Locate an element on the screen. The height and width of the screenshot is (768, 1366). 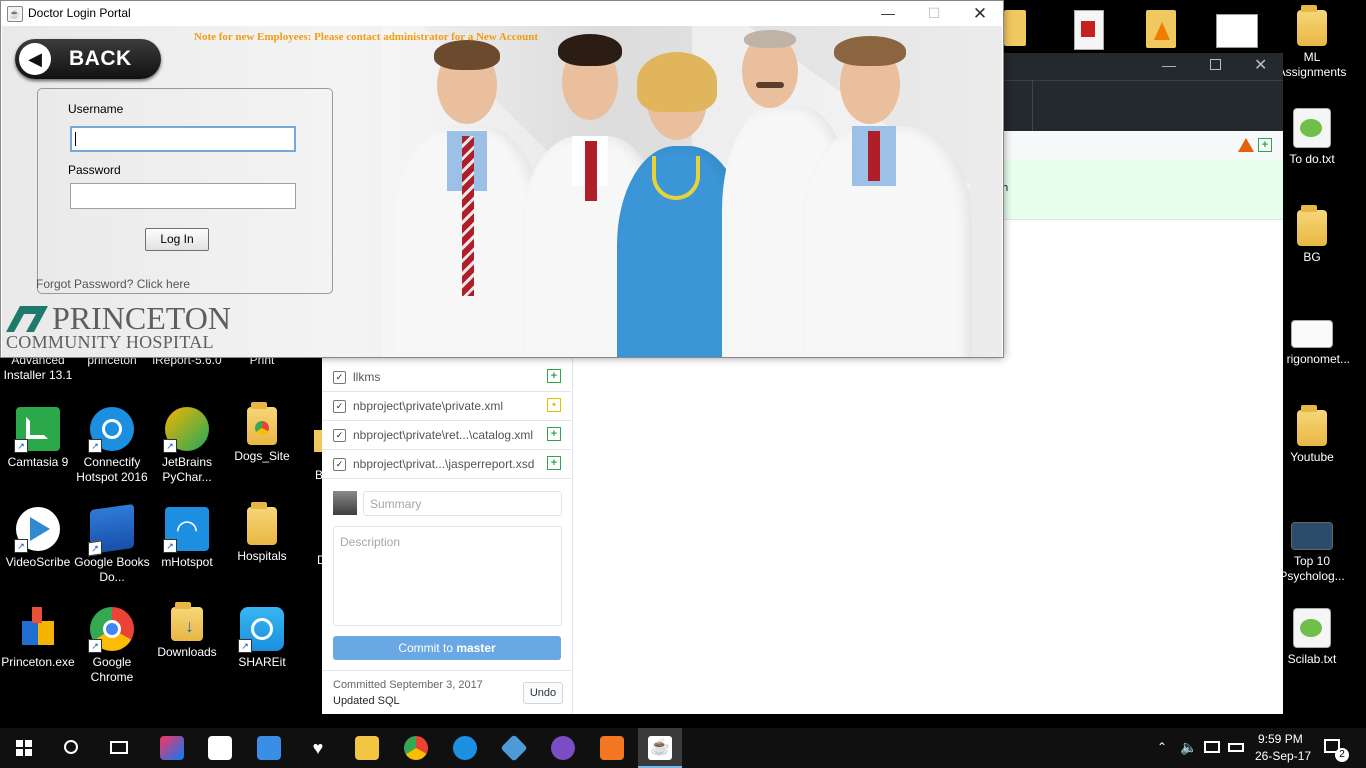
film-icon is located at coordinates (269, 748).